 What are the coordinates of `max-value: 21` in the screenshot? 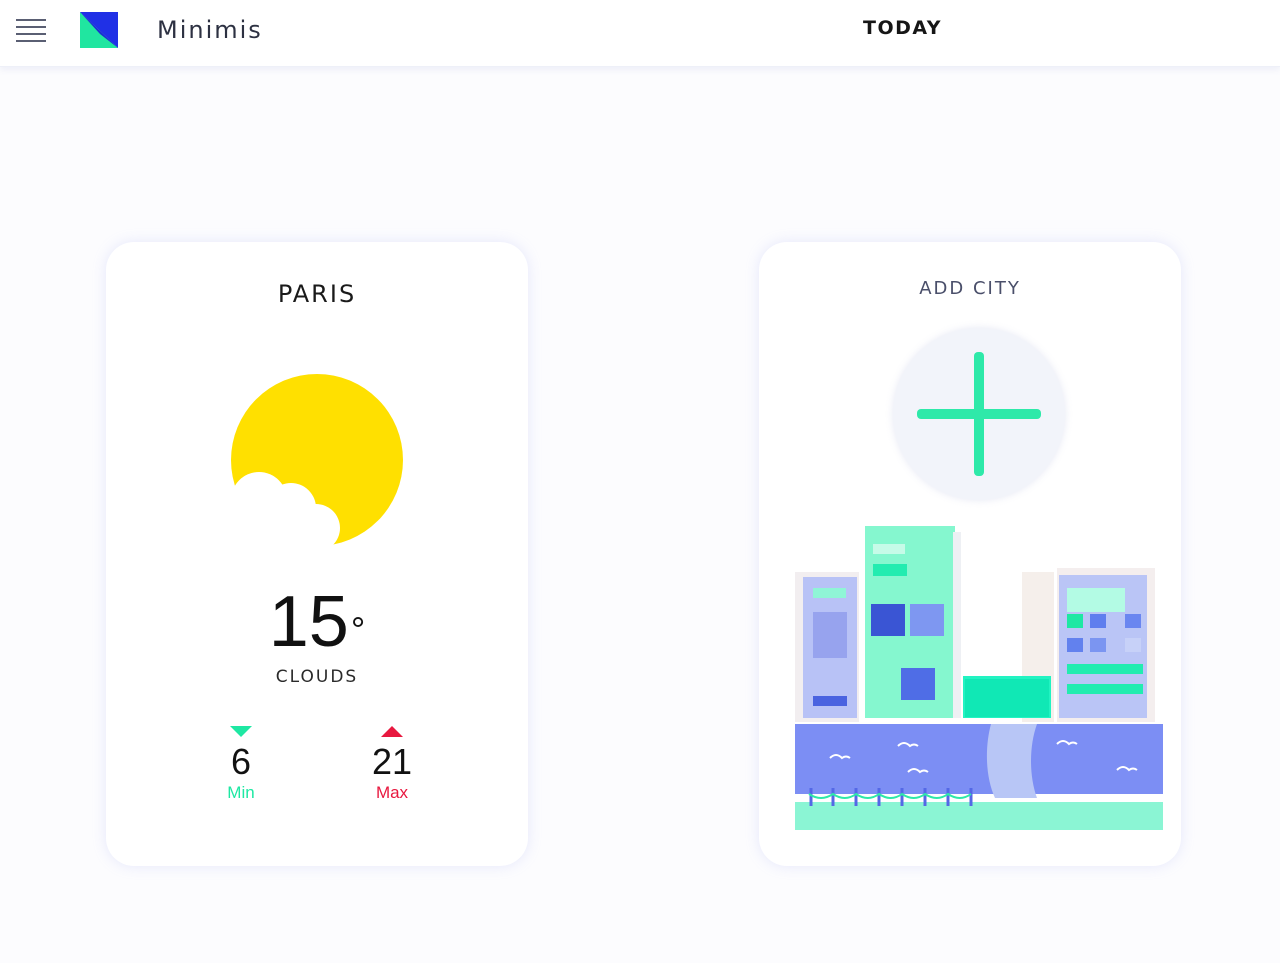 It's located at (392, 761).